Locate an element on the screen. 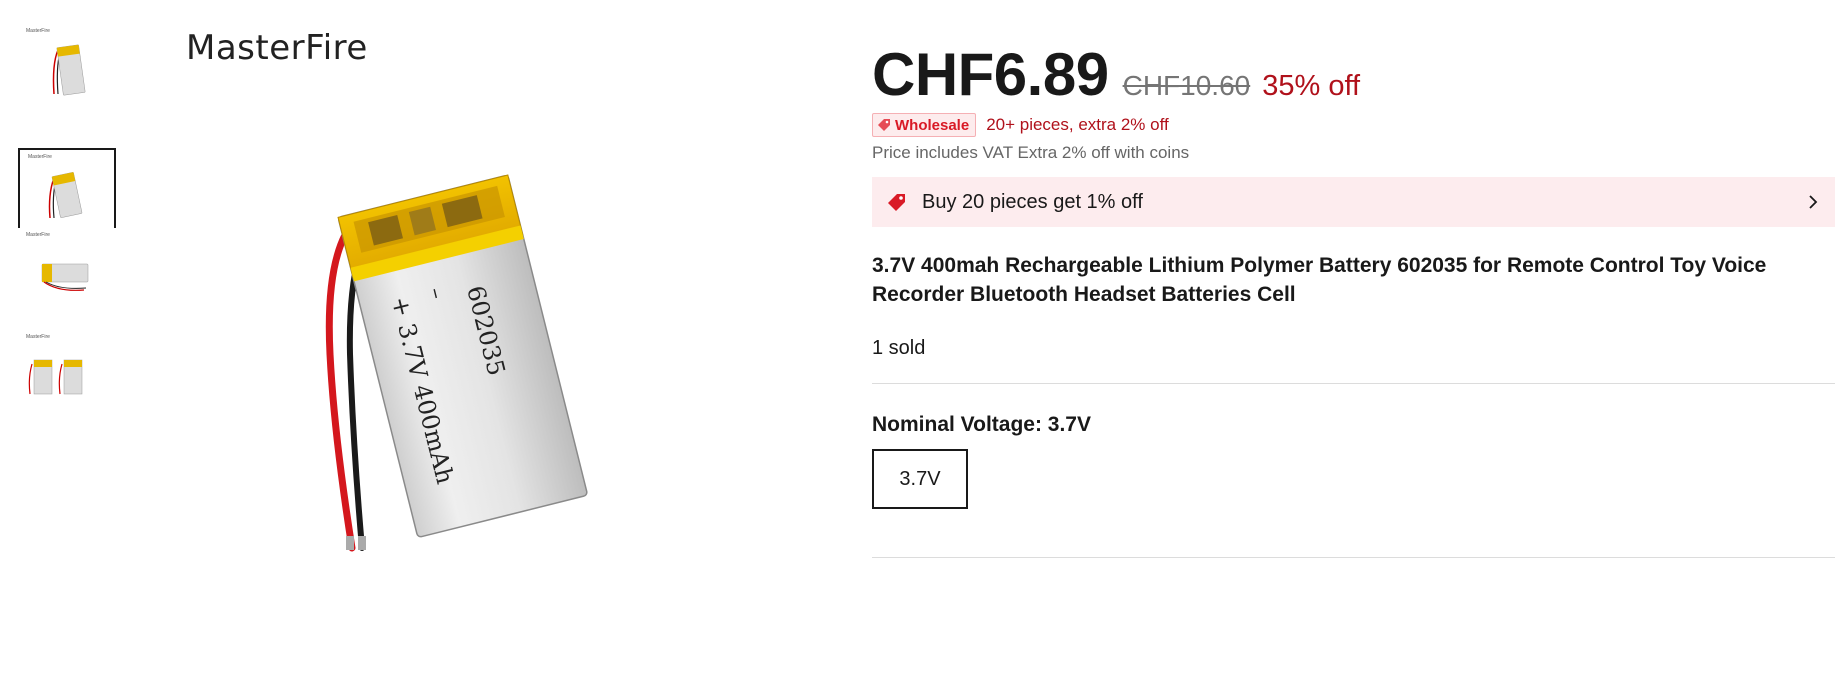 The image size is (1847, 696). wholesale-badge: Wholesale is located at coordinates (924, 125).